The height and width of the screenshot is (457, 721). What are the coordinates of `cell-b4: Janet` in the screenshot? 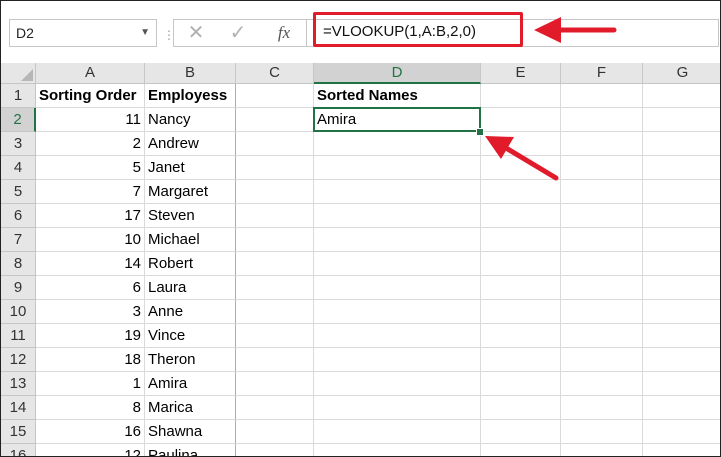 It's located at (190, 168).